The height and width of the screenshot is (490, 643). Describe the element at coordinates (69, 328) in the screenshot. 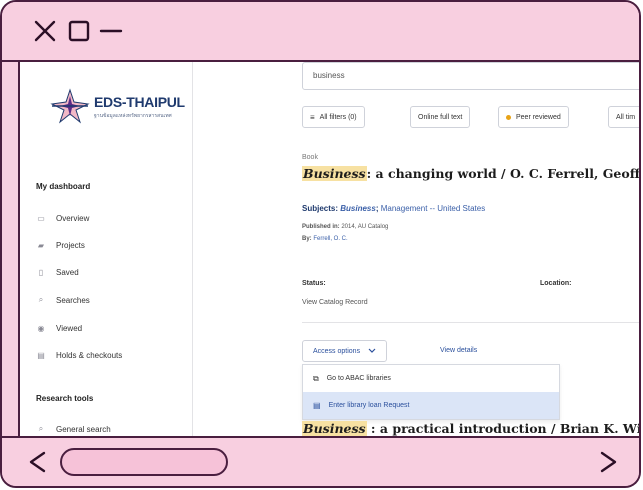

I see `sidebar-item-label: Viewed` at that location.